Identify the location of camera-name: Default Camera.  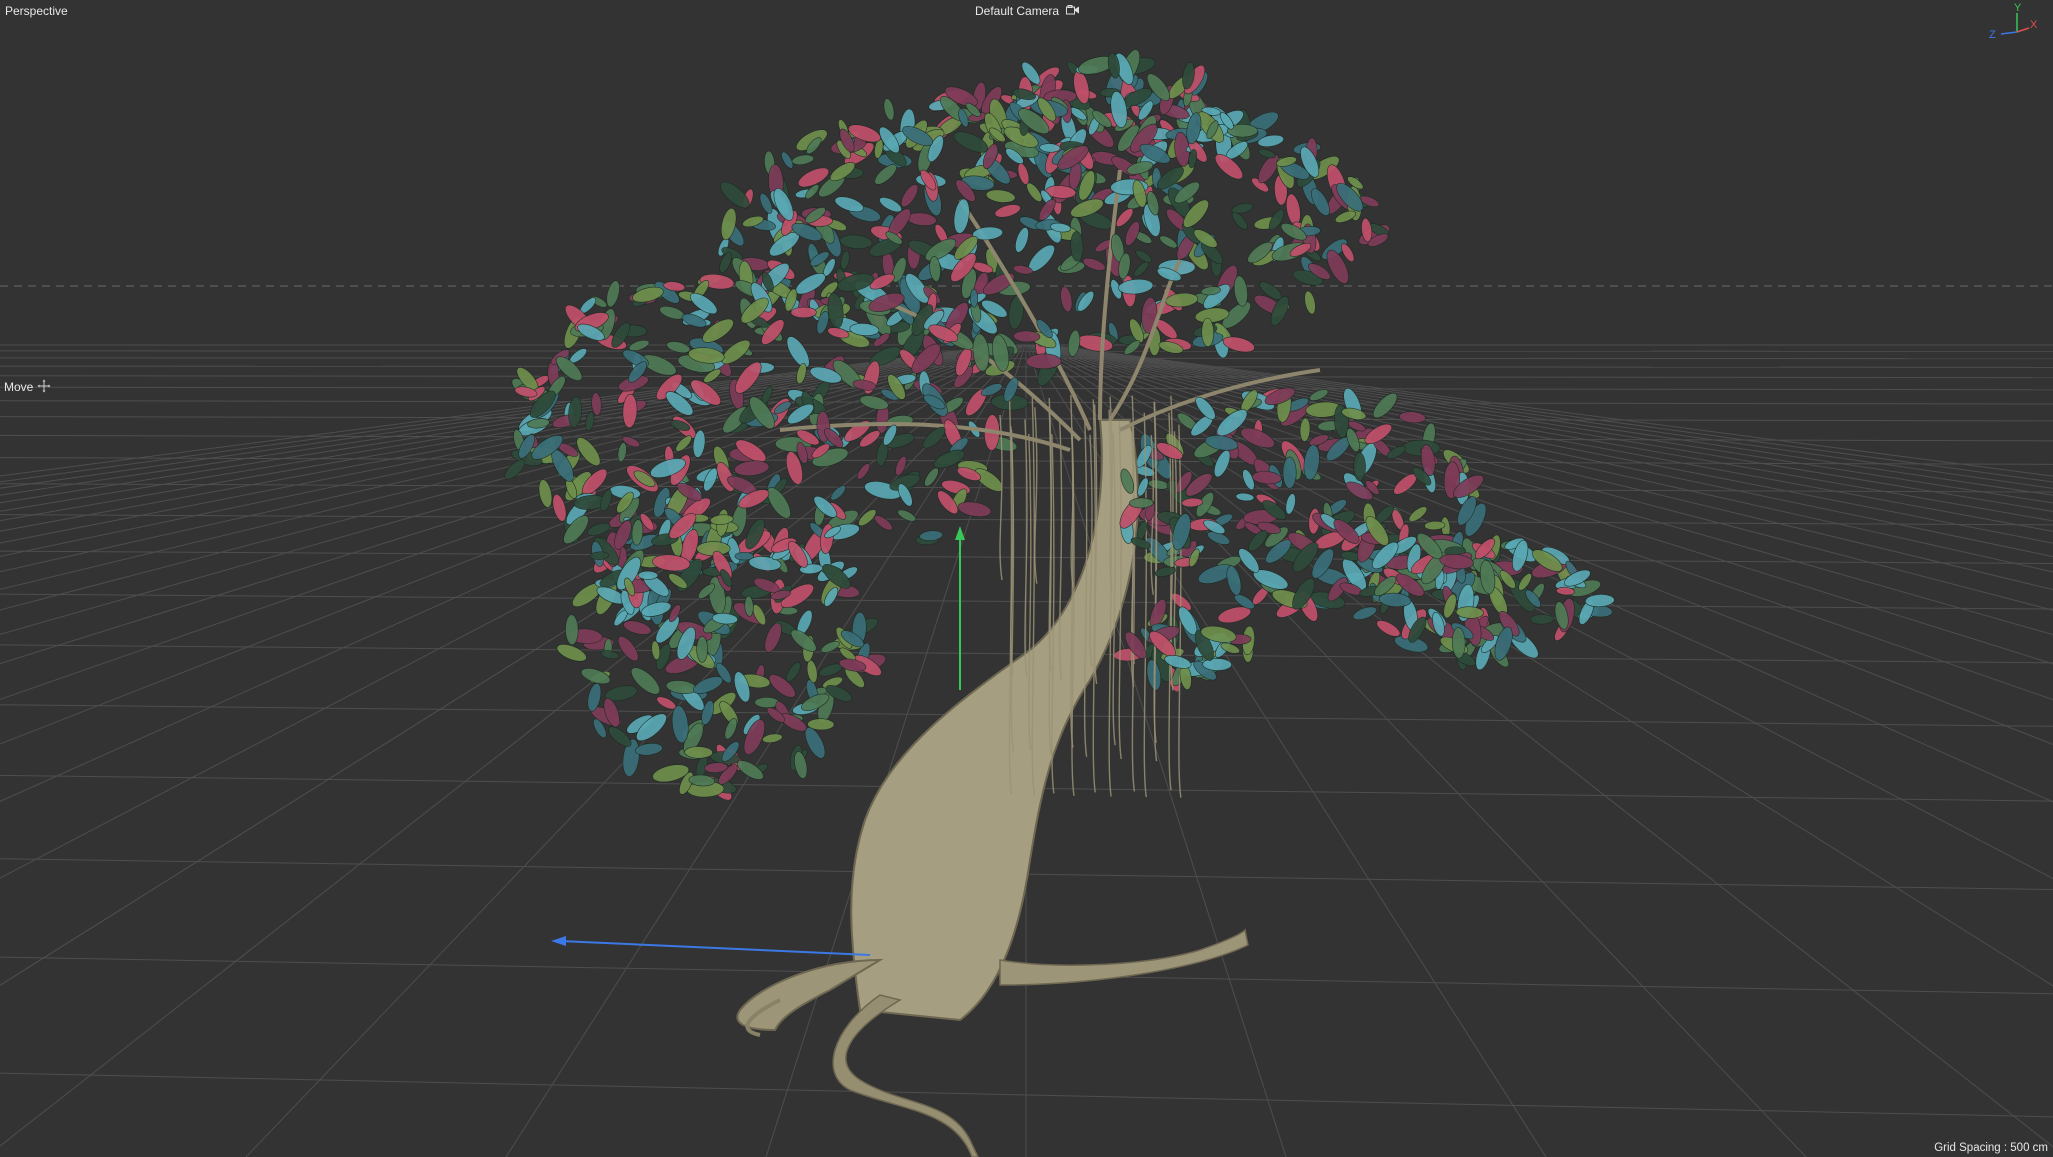
(1017, 11).